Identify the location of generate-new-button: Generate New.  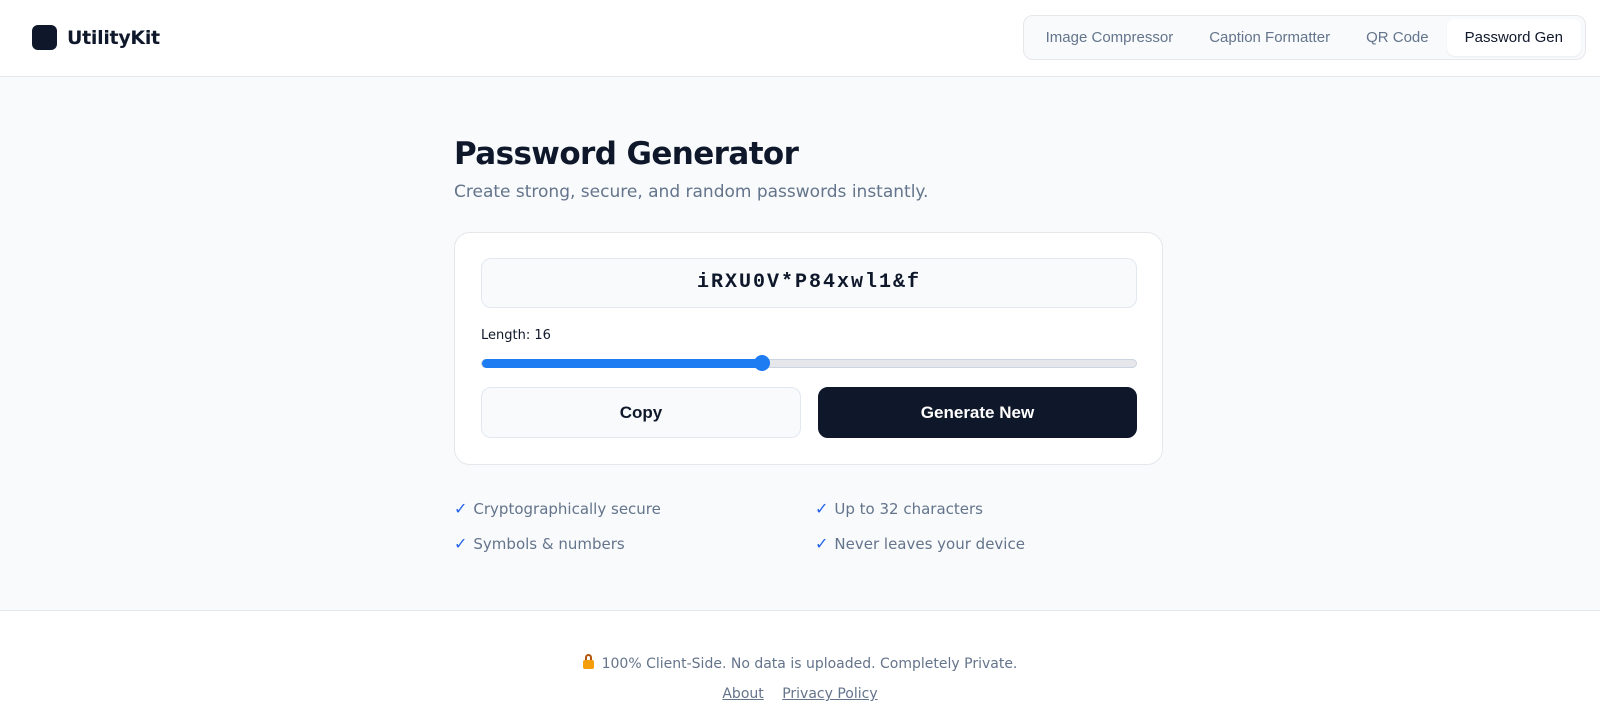
(977, 412).